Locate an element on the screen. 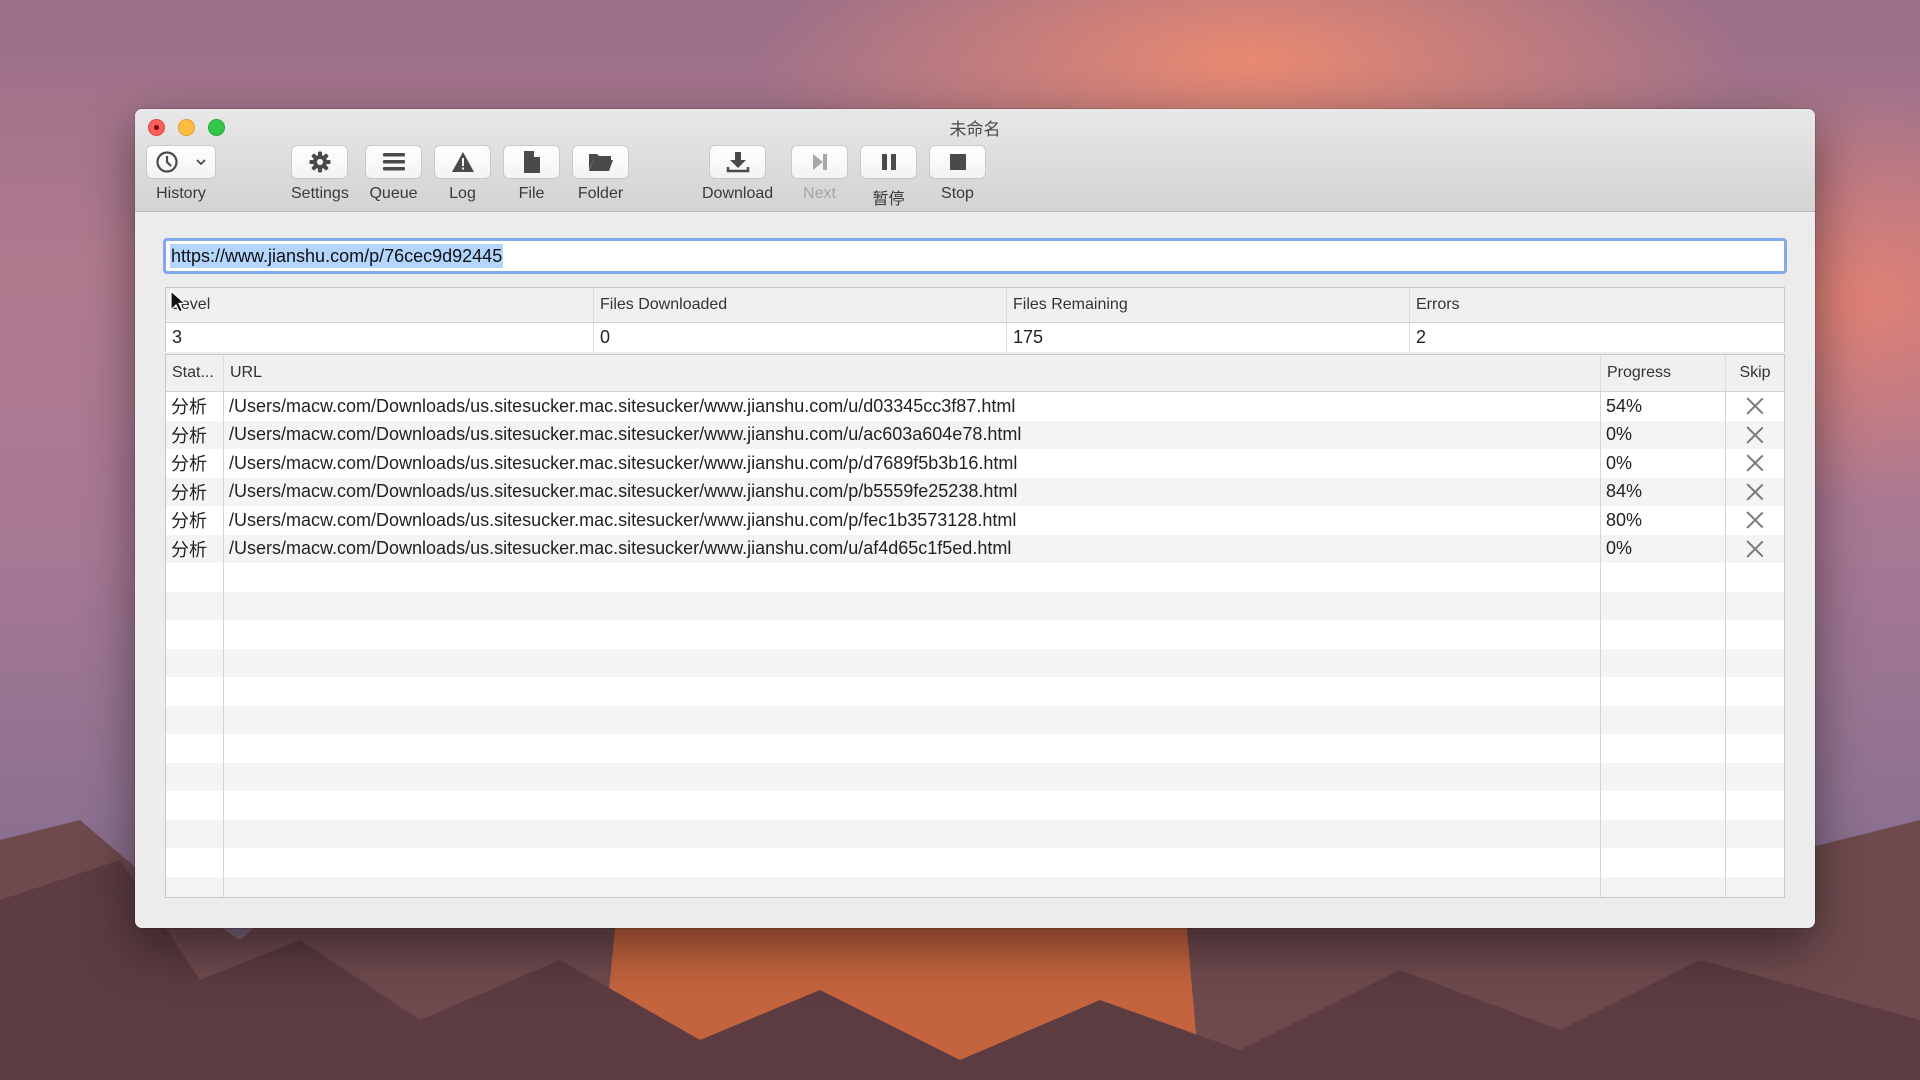 This screenshot has width=1920, height=1080. stop-icon is located at coordinates (957, 162).